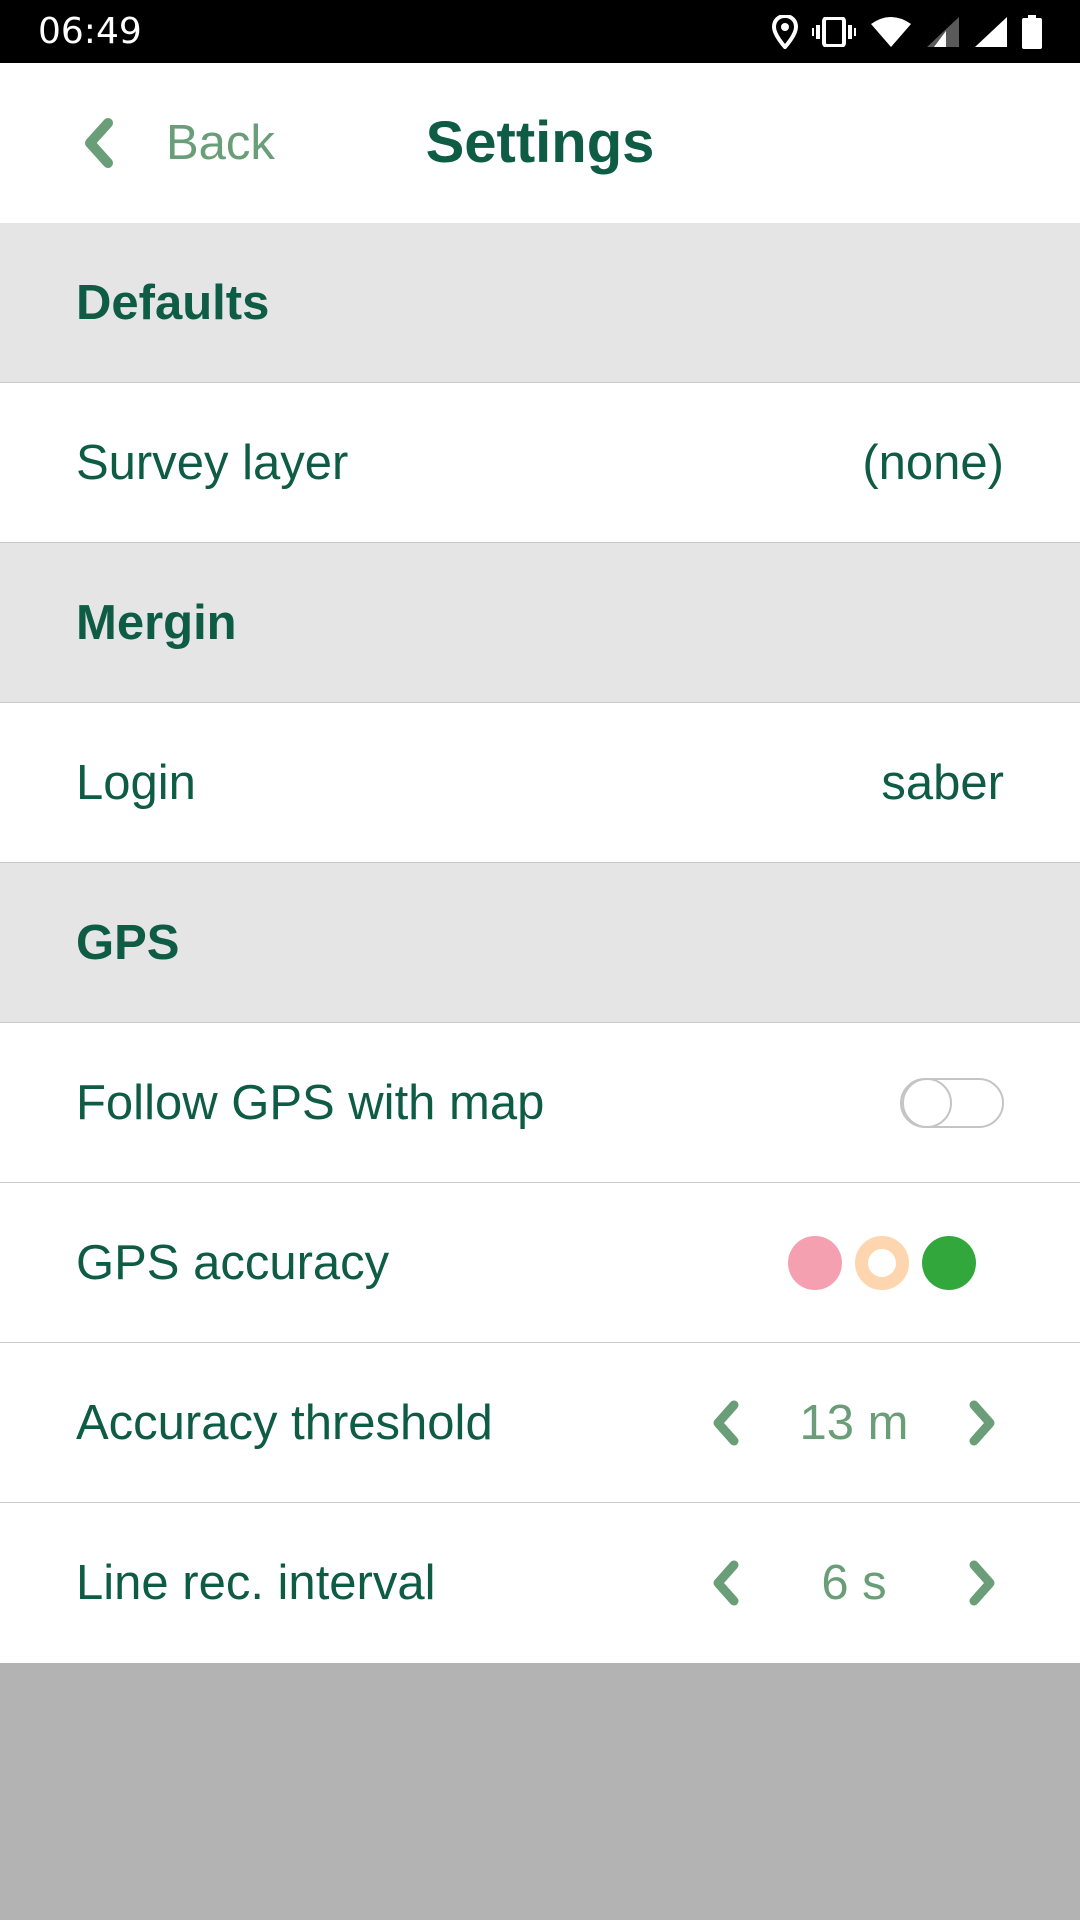 This screenshot has height=1920, width=1080. I want to click on wifi-icon, so click(891, 31).